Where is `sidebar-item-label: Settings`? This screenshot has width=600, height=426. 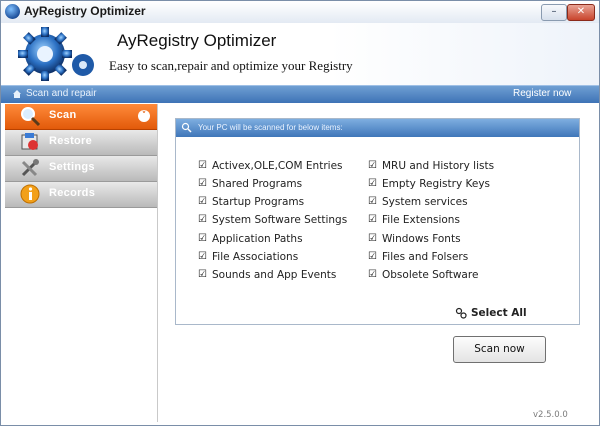 sidebar-item-label: Settings is located at coordinates (72, 167).